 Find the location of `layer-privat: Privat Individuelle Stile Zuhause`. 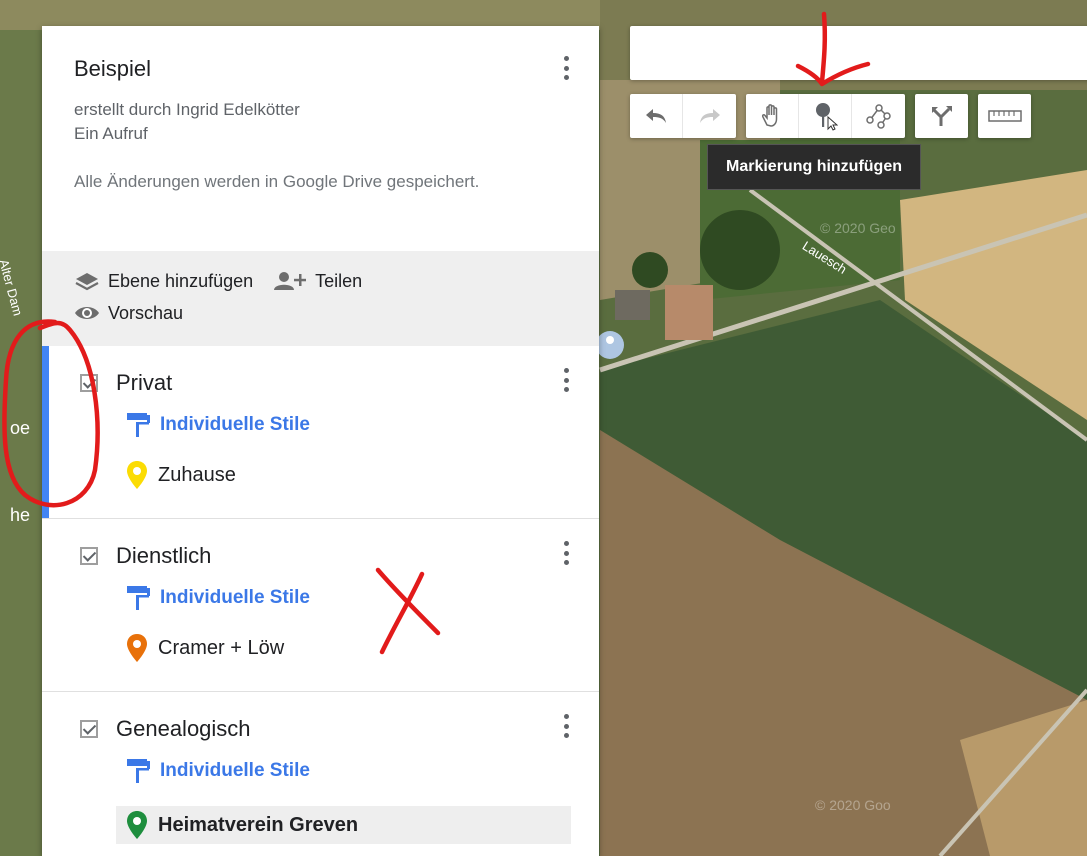

layer-privat: Privat Individuelle Stile Zuhause is located at coordinates (320, 432).